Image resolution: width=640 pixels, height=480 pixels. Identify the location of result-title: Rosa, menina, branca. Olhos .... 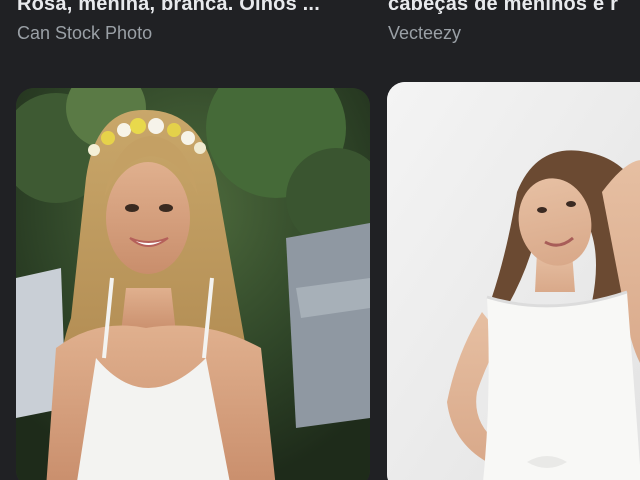
(183, 7).